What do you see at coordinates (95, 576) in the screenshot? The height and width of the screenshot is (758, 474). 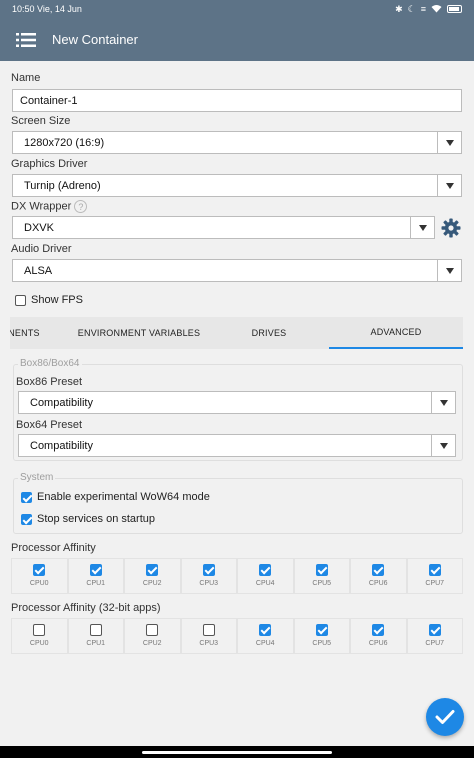 I see `cpu-affinity-cell: CPU1` at bounding box center [95, 576].